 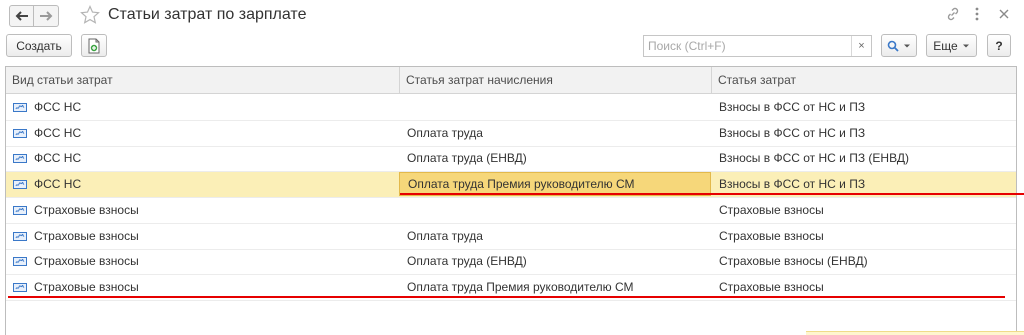 I want to click on close-icon, so click(x=1004, y=14).